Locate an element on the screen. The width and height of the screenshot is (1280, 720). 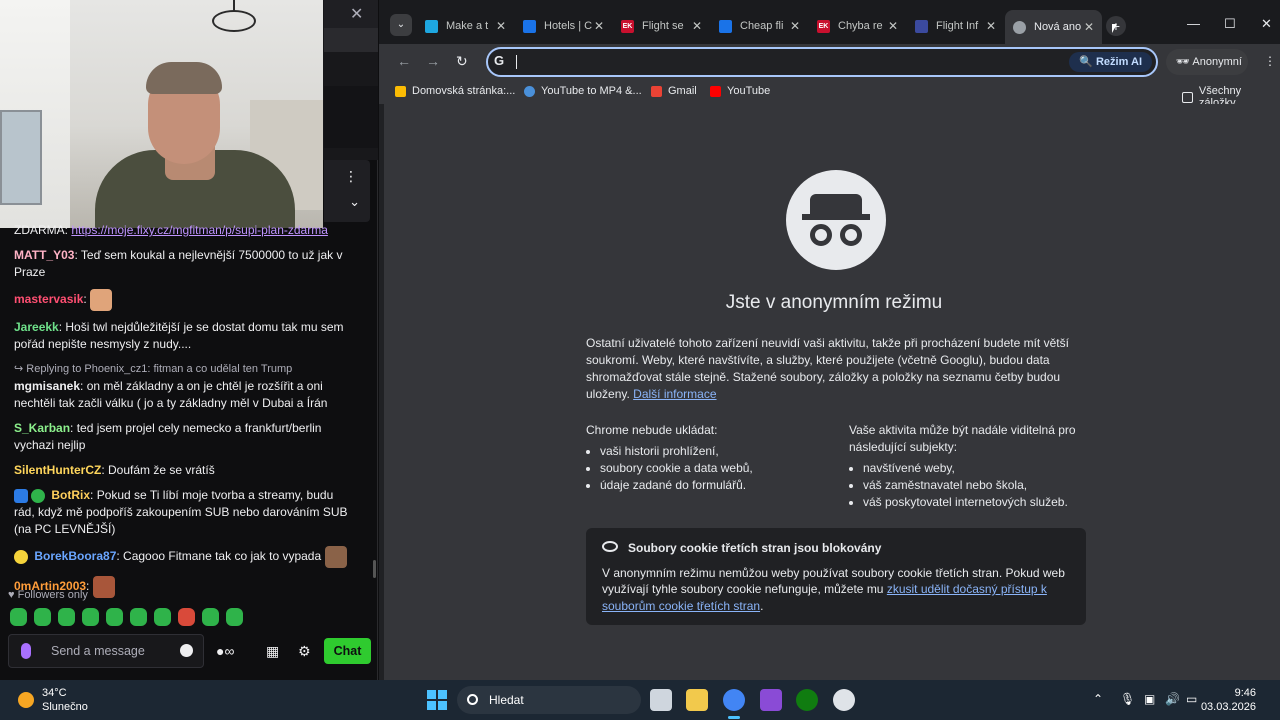
header-strip is located at coordinates (351, 117).